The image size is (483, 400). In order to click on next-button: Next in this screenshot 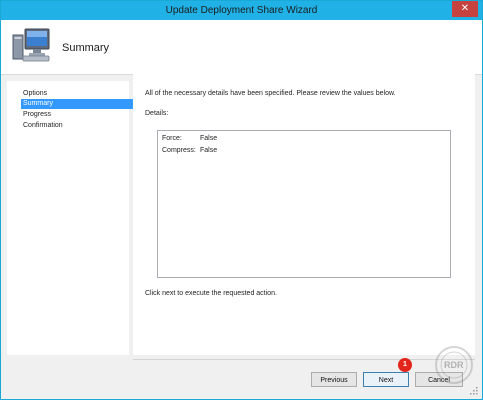, I will do `click(386, 379)`.